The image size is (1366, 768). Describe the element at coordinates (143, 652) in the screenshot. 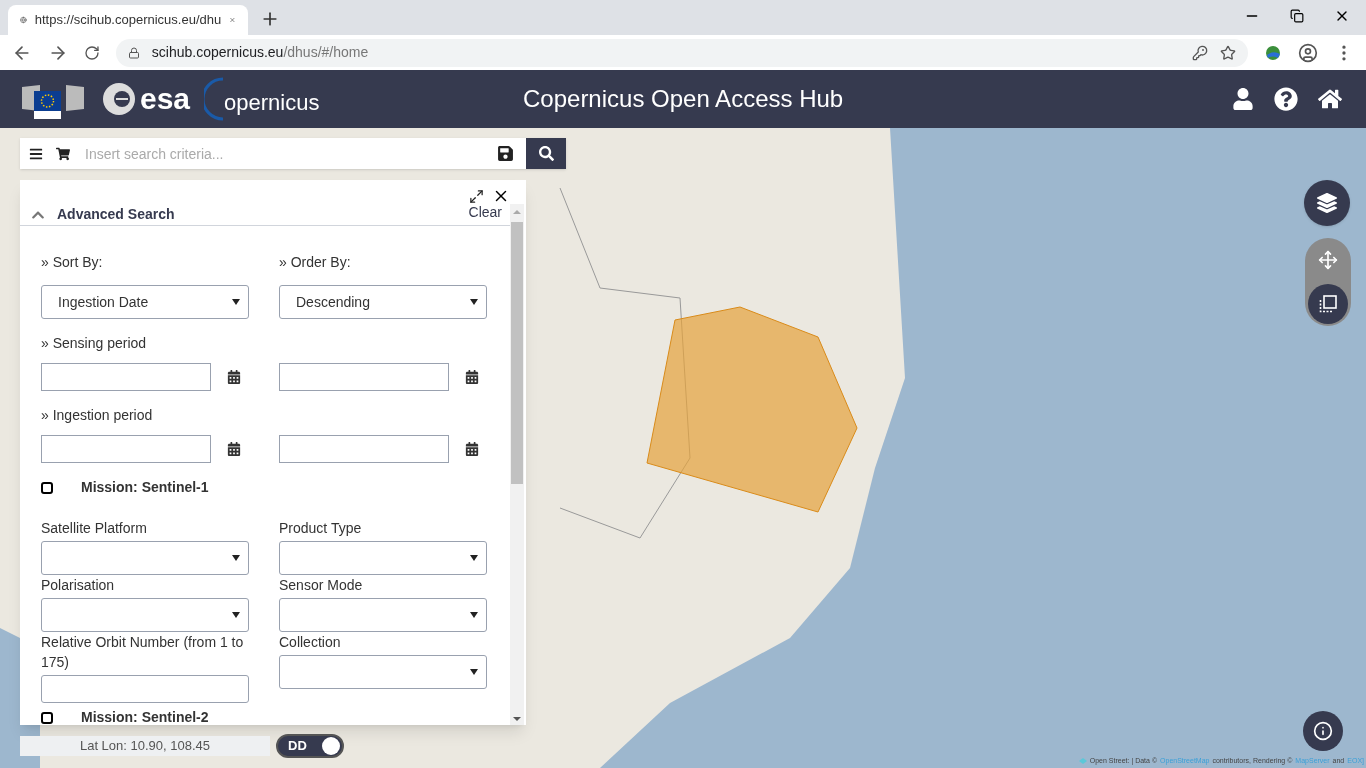

I see `field-label: Relative Orbit Number (from 1 to 175)` at that location.